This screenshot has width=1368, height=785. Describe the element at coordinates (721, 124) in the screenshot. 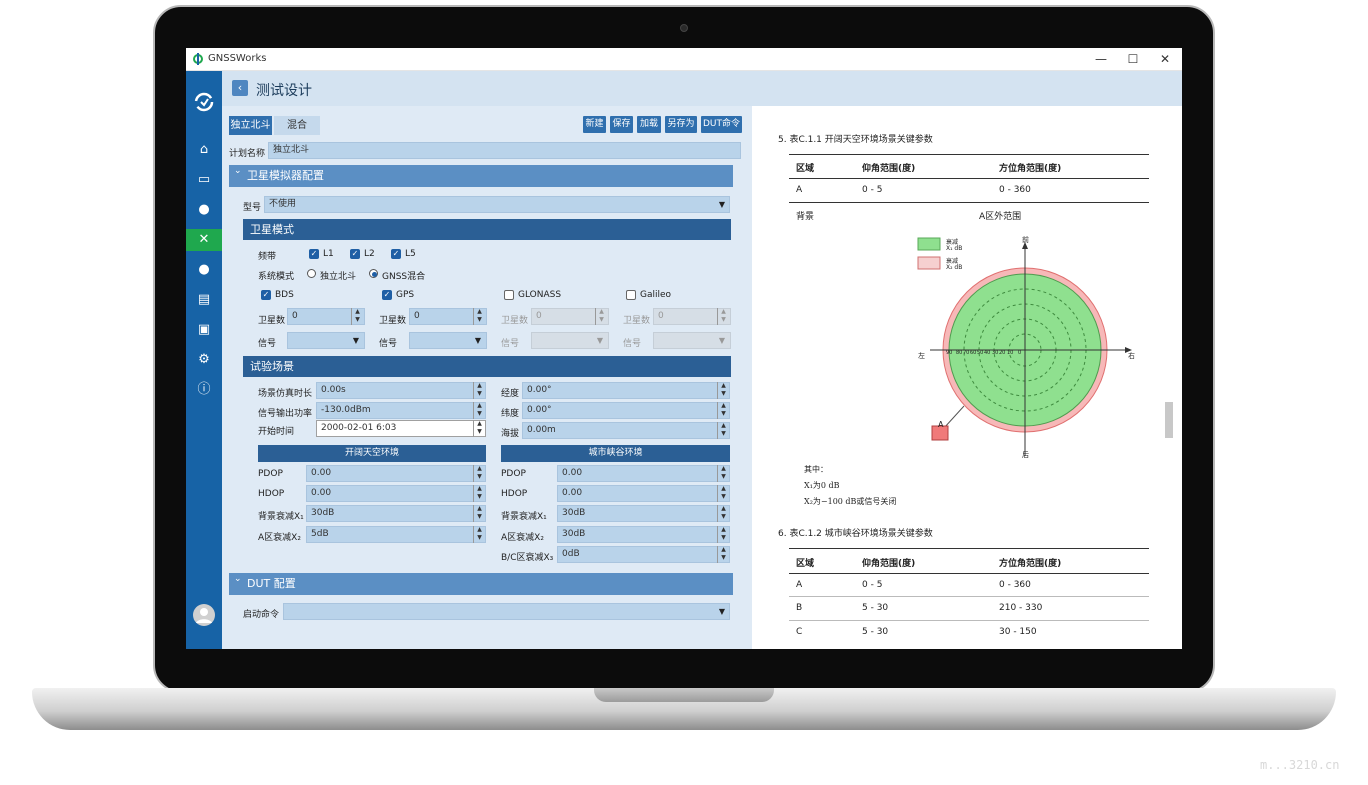

I see `dut-command-button: DUT命令` at that location.